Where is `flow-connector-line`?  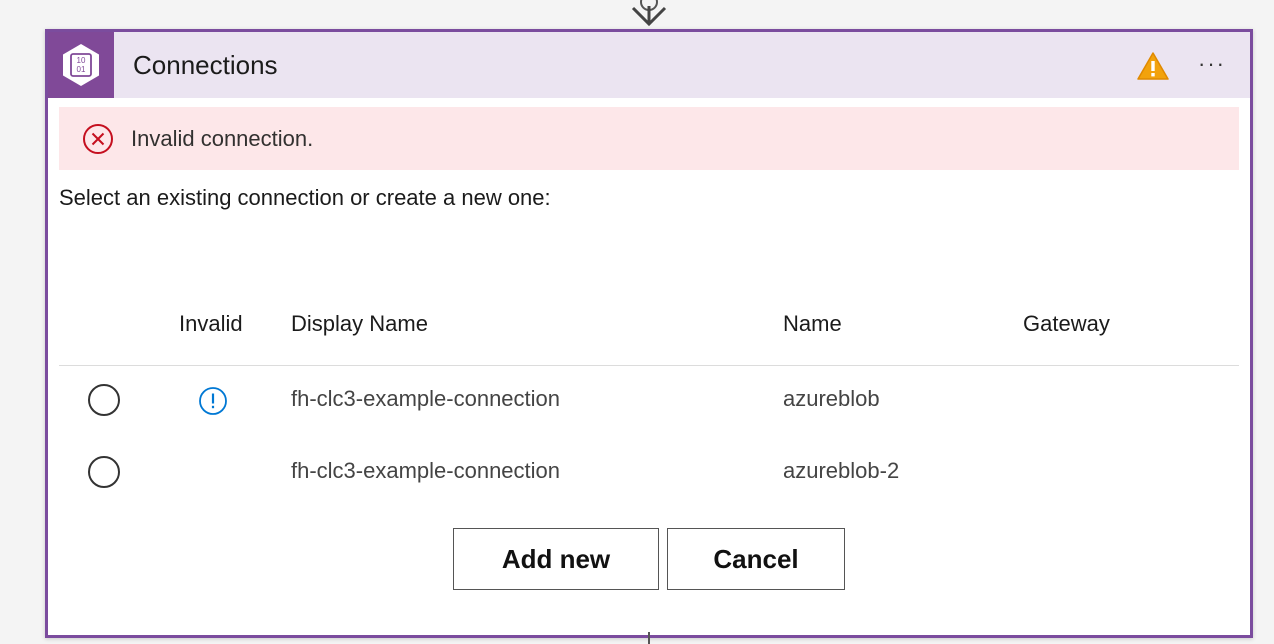
flow-connector-line is located at coordinates (649, 638).